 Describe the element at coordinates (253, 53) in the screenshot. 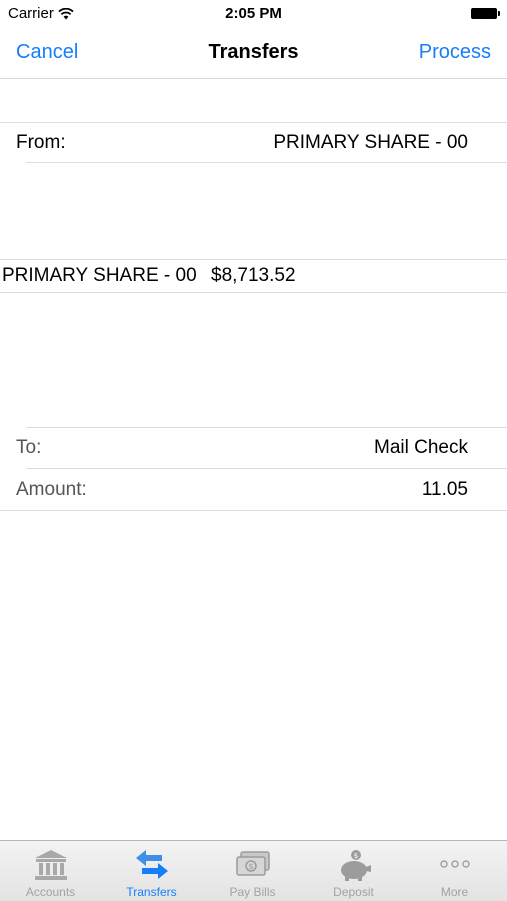

I see `navigation-bar: Cancel Transfers Process` at that location.